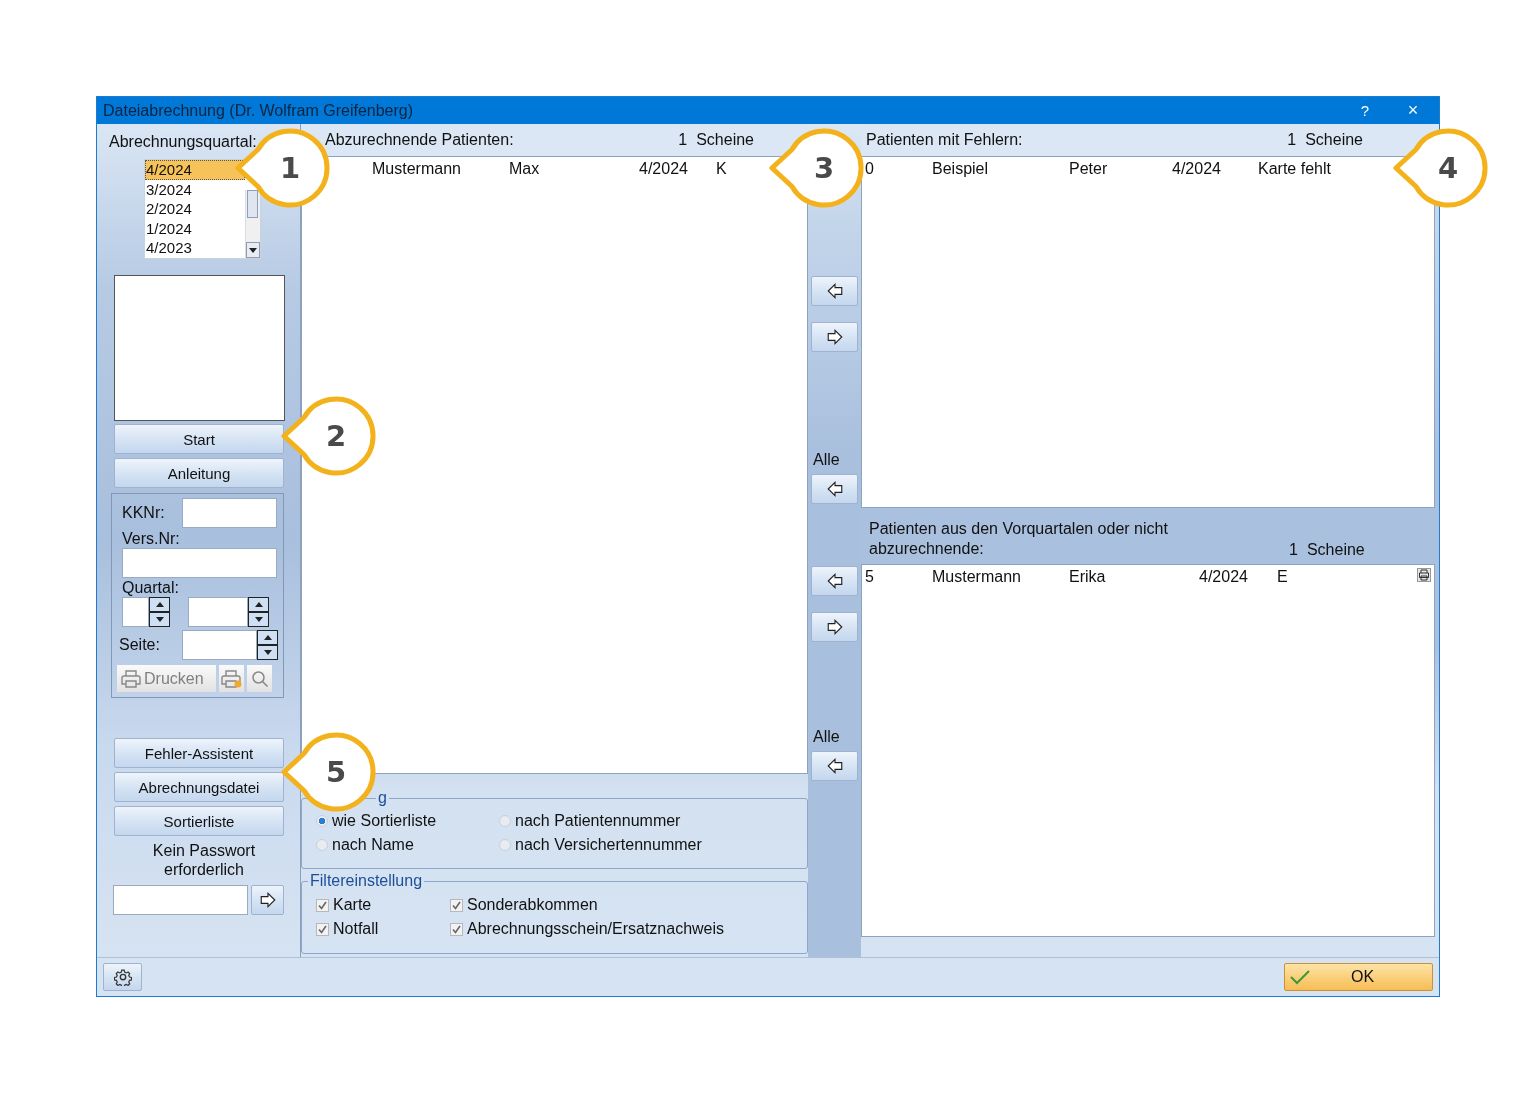  Describe the element at coordinates (135, 612) in the screenshot. I see `quarter-field` at that location.